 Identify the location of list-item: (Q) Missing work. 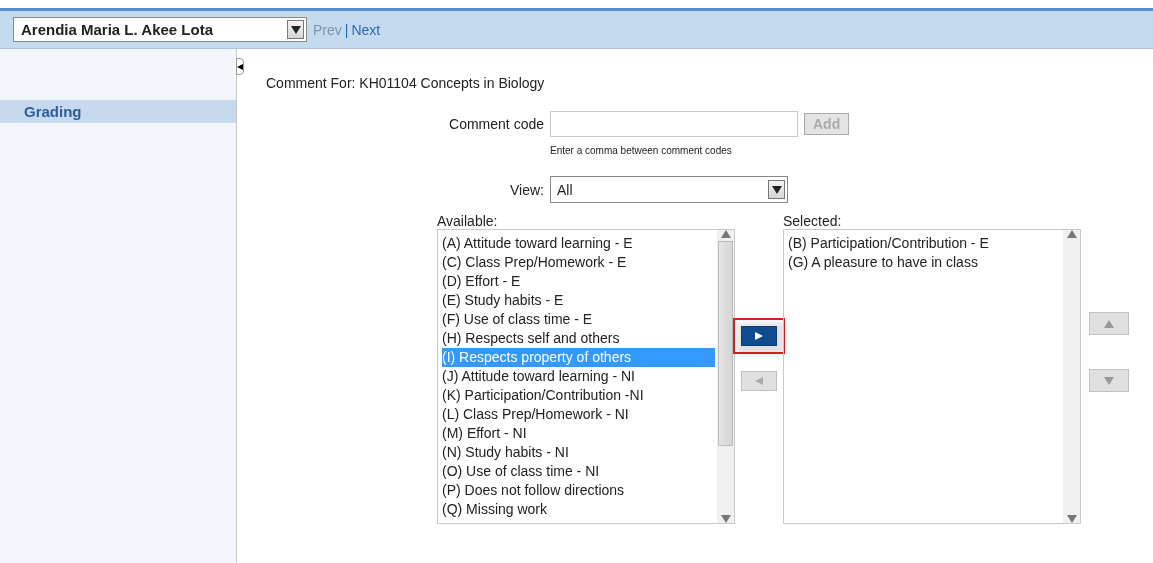
(578, 509).